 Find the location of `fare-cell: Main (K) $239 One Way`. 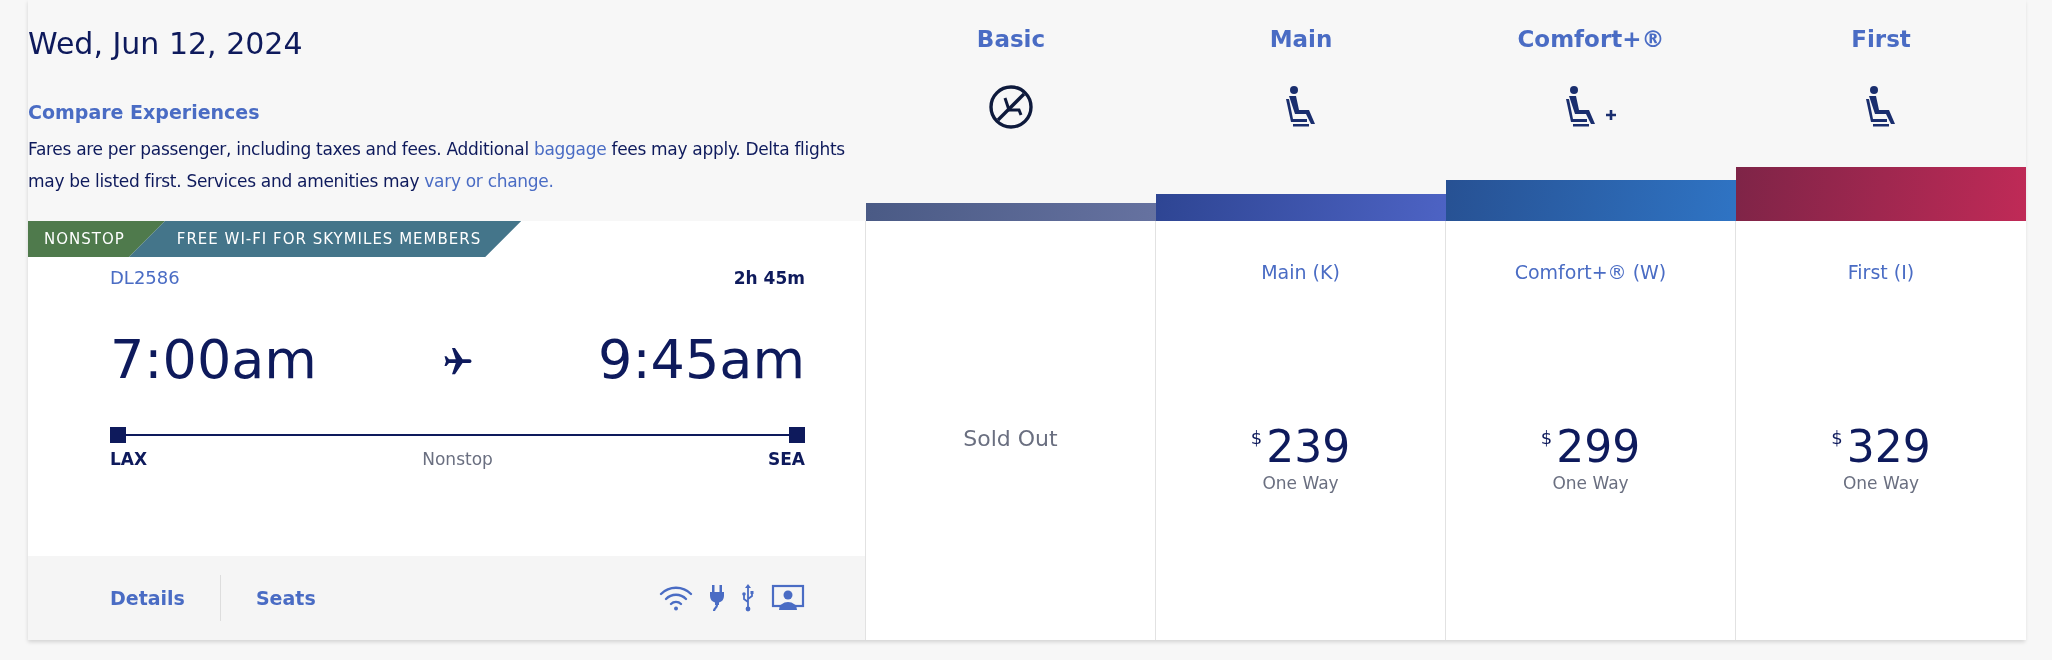

fare-cell: Main (K) $239 One Way is located at coordinates (1301, 430).